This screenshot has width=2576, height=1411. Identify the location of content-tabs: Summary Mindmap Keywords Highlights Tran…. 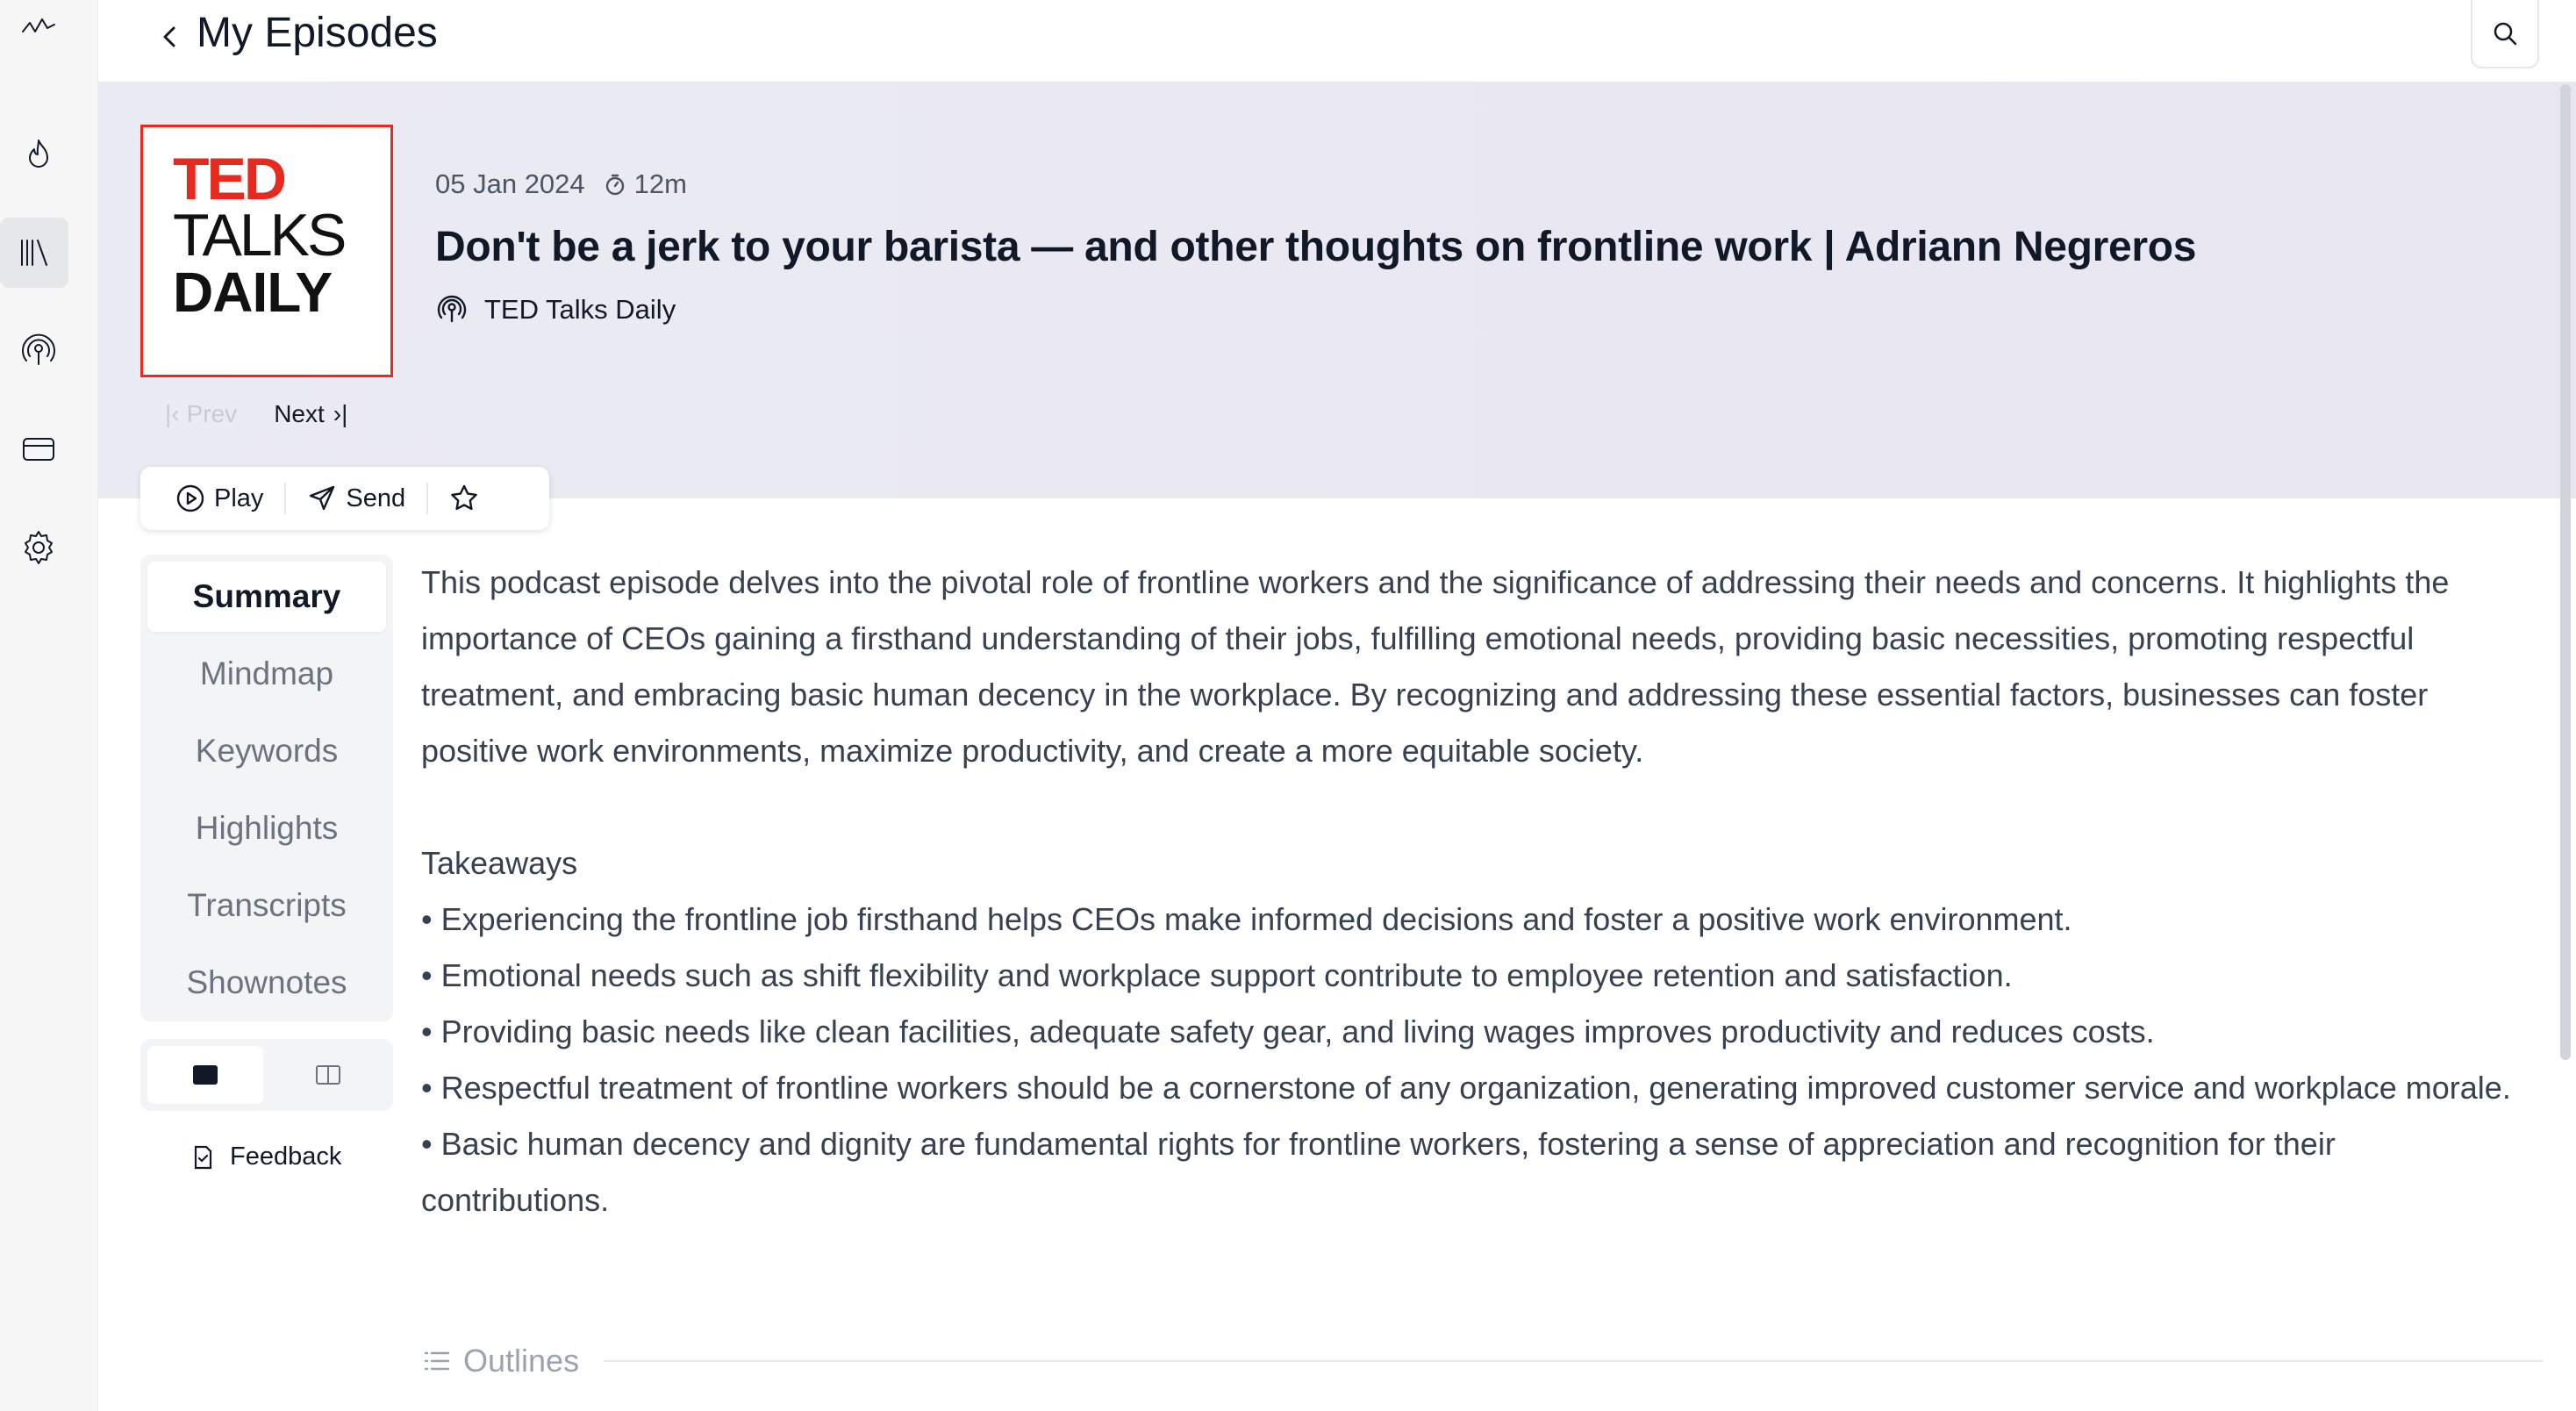
(266, 788).